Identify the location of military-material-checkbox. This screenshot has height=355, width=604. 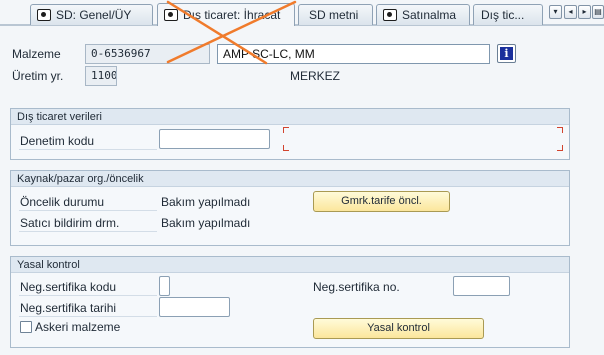
(26, 327).